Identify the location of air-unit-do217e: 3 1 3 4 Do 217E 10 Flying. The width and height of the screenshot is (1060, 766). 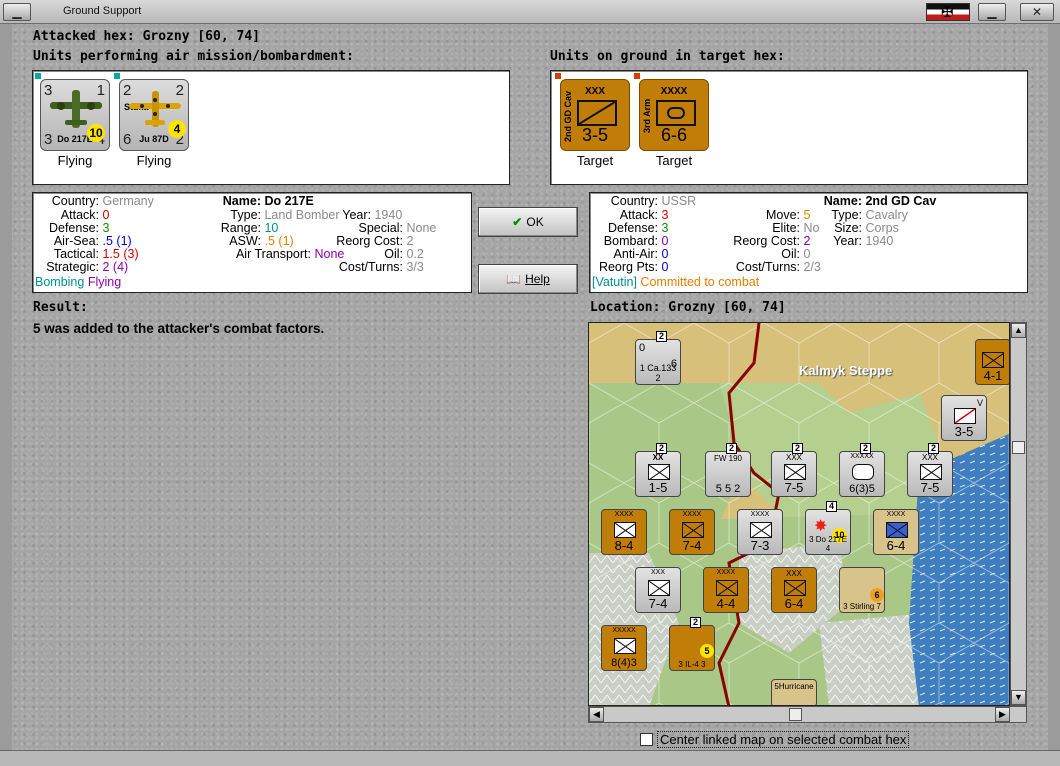
(73, 120).